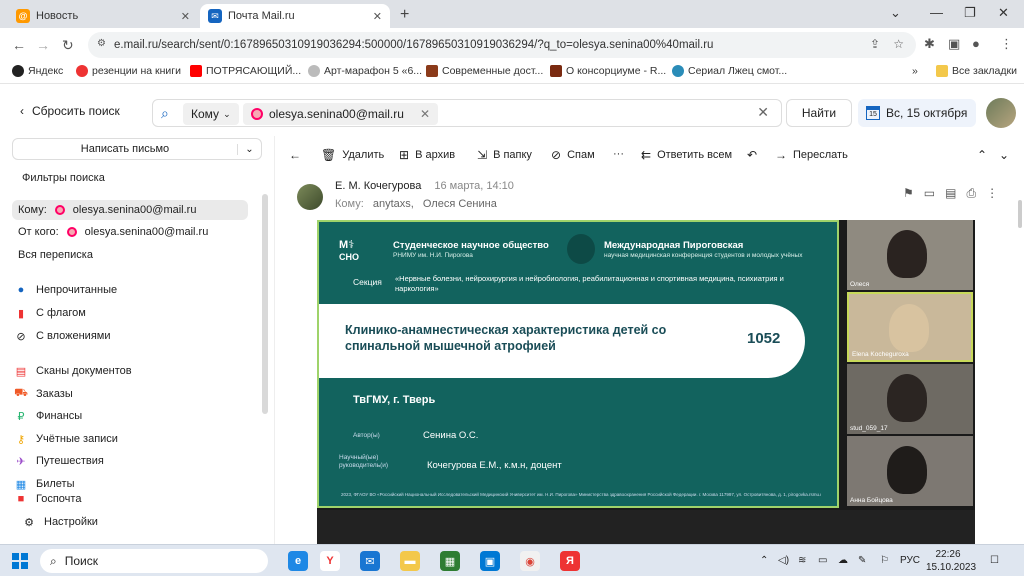 The width and height of the screenshot is (1024, 576). What do you see at coordinates (490, 561) in the screenshot?
I see `store-icon: ▣` at bounding box center [490, 561].